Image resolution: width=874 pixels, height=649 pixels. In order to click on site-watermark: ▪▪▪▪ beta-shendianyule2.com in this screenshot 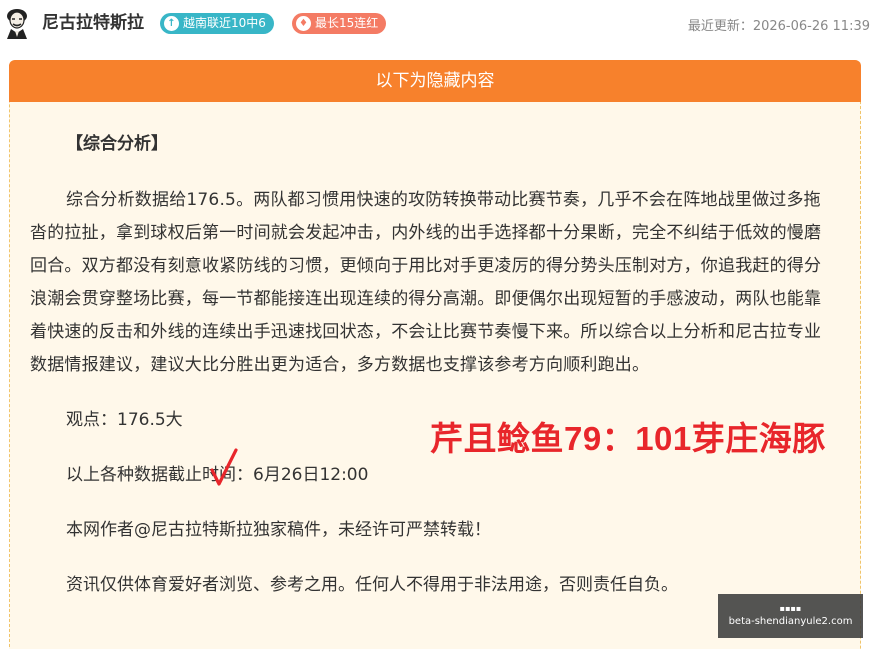, I will do `click(790, 616)`.